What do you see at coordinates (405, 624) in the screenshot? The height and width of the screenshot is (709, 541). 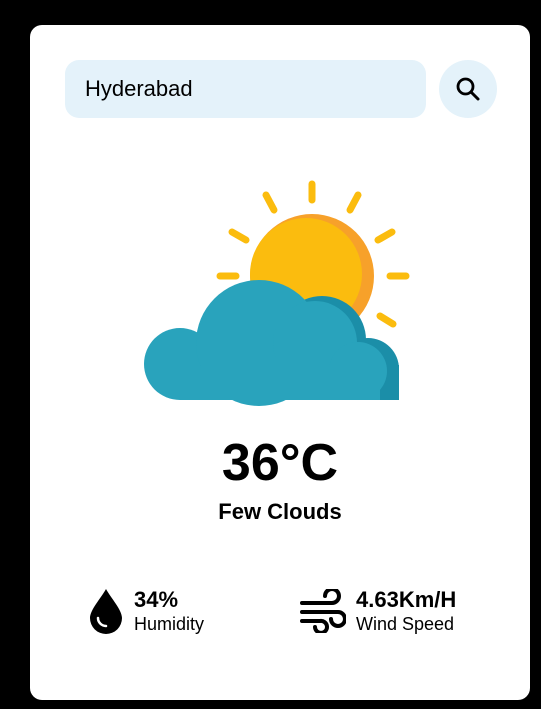 I see `wind-speed-label: Wind Speed` at bounding box center [405, 624].